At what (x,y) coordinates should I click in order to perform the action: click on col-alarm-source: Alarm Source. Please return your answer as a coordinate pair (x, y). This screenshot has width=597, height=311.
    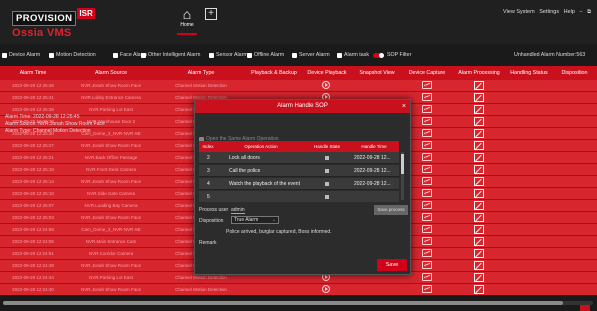
    Looking at the image, I should click on (111, 73).